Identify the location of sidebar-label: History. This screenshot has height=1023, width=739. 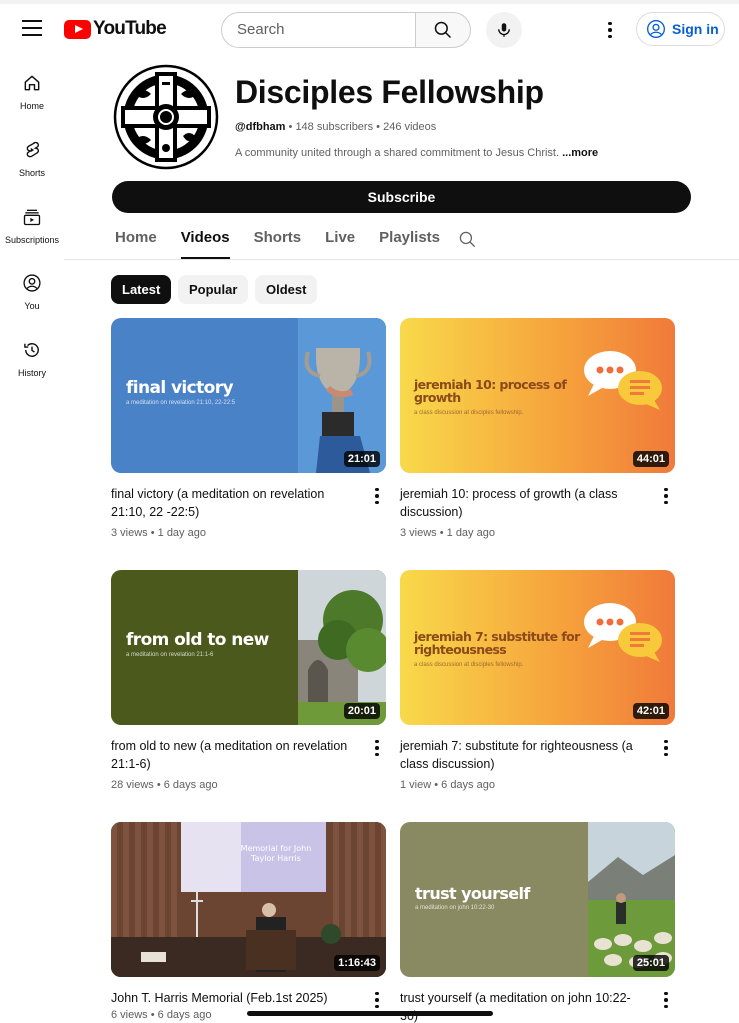
(31, 373).